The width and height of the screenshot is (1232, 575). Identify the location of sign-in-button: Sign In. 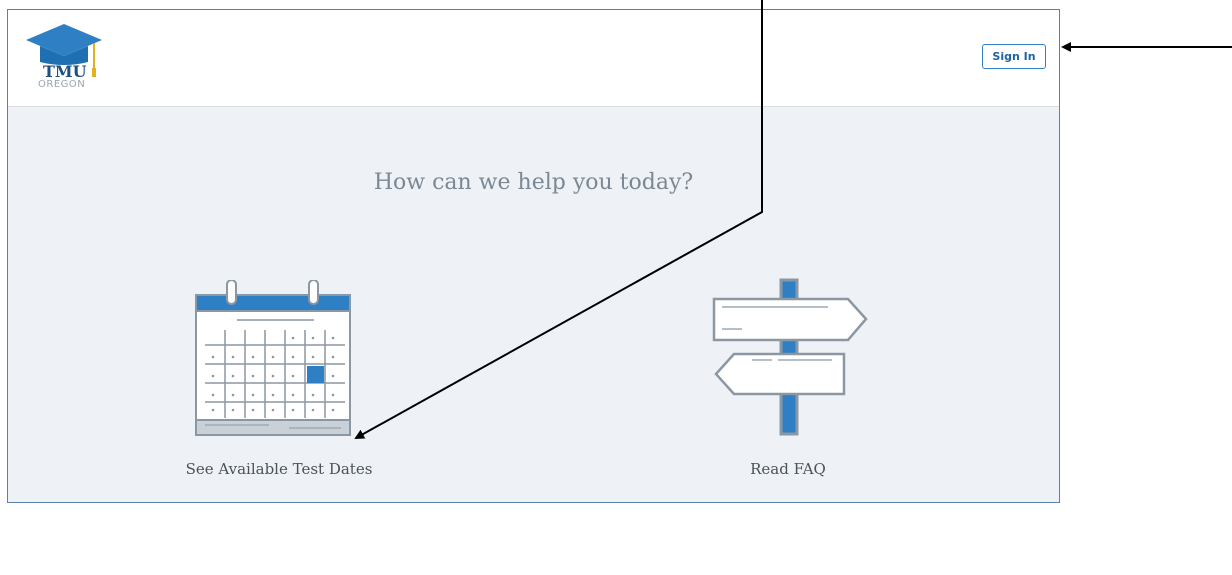
(1014, 56).